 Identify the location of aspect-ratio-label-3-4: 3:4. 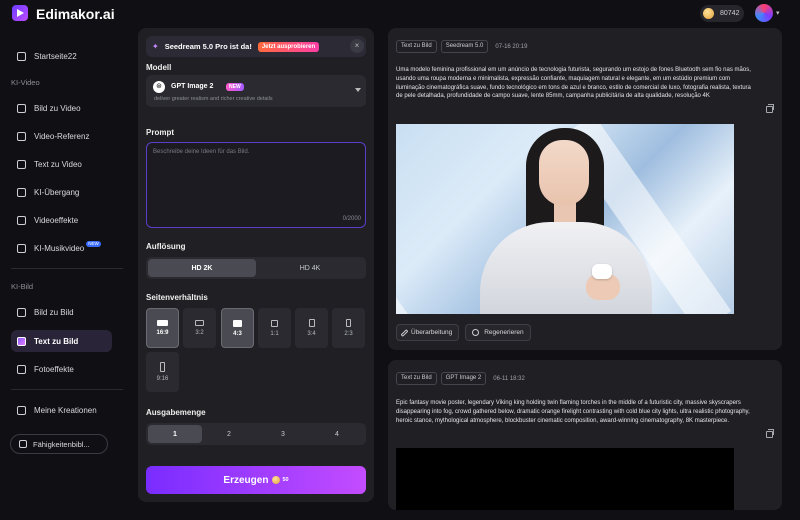
(311, 334).